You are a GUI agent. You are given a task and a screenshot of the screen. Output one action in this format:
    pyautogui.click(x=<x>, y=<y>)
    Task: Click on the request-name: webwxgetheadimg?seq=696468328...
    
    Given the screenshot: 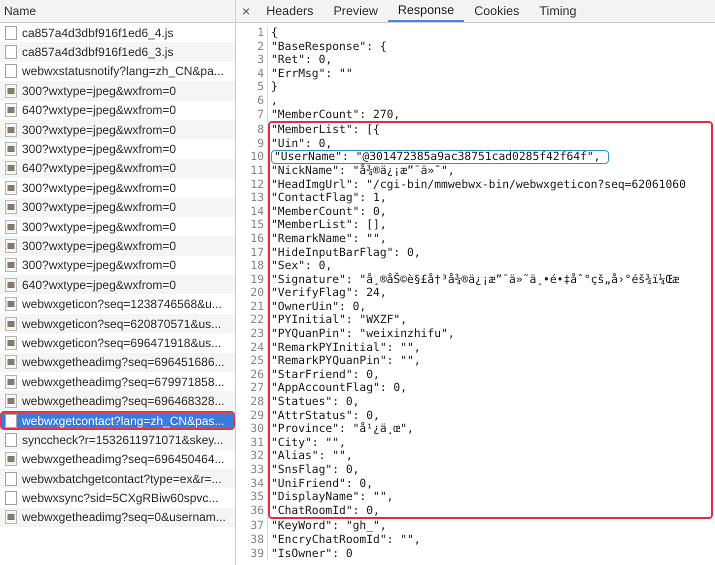 What is the action you would take?
    pyautogui.click(x=123, y=401)
    